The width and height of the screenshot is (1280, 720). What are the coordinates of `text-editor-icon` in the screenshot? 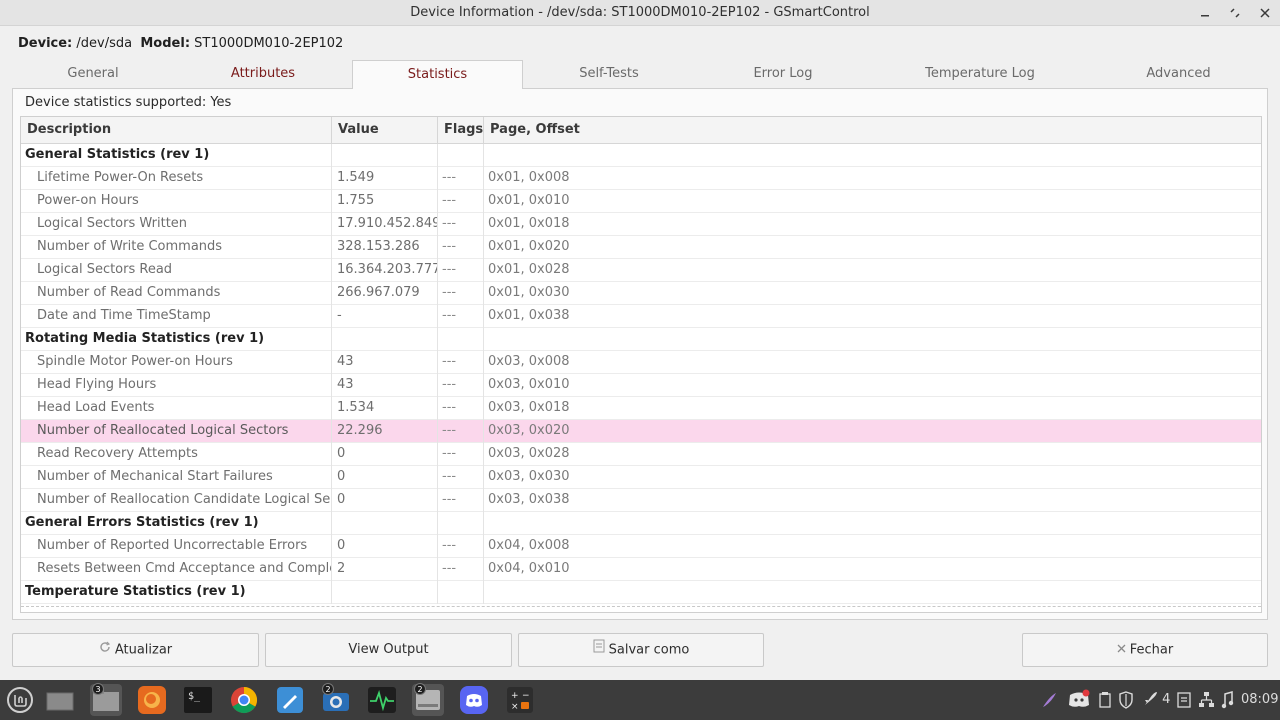 It's located at (290, 700).